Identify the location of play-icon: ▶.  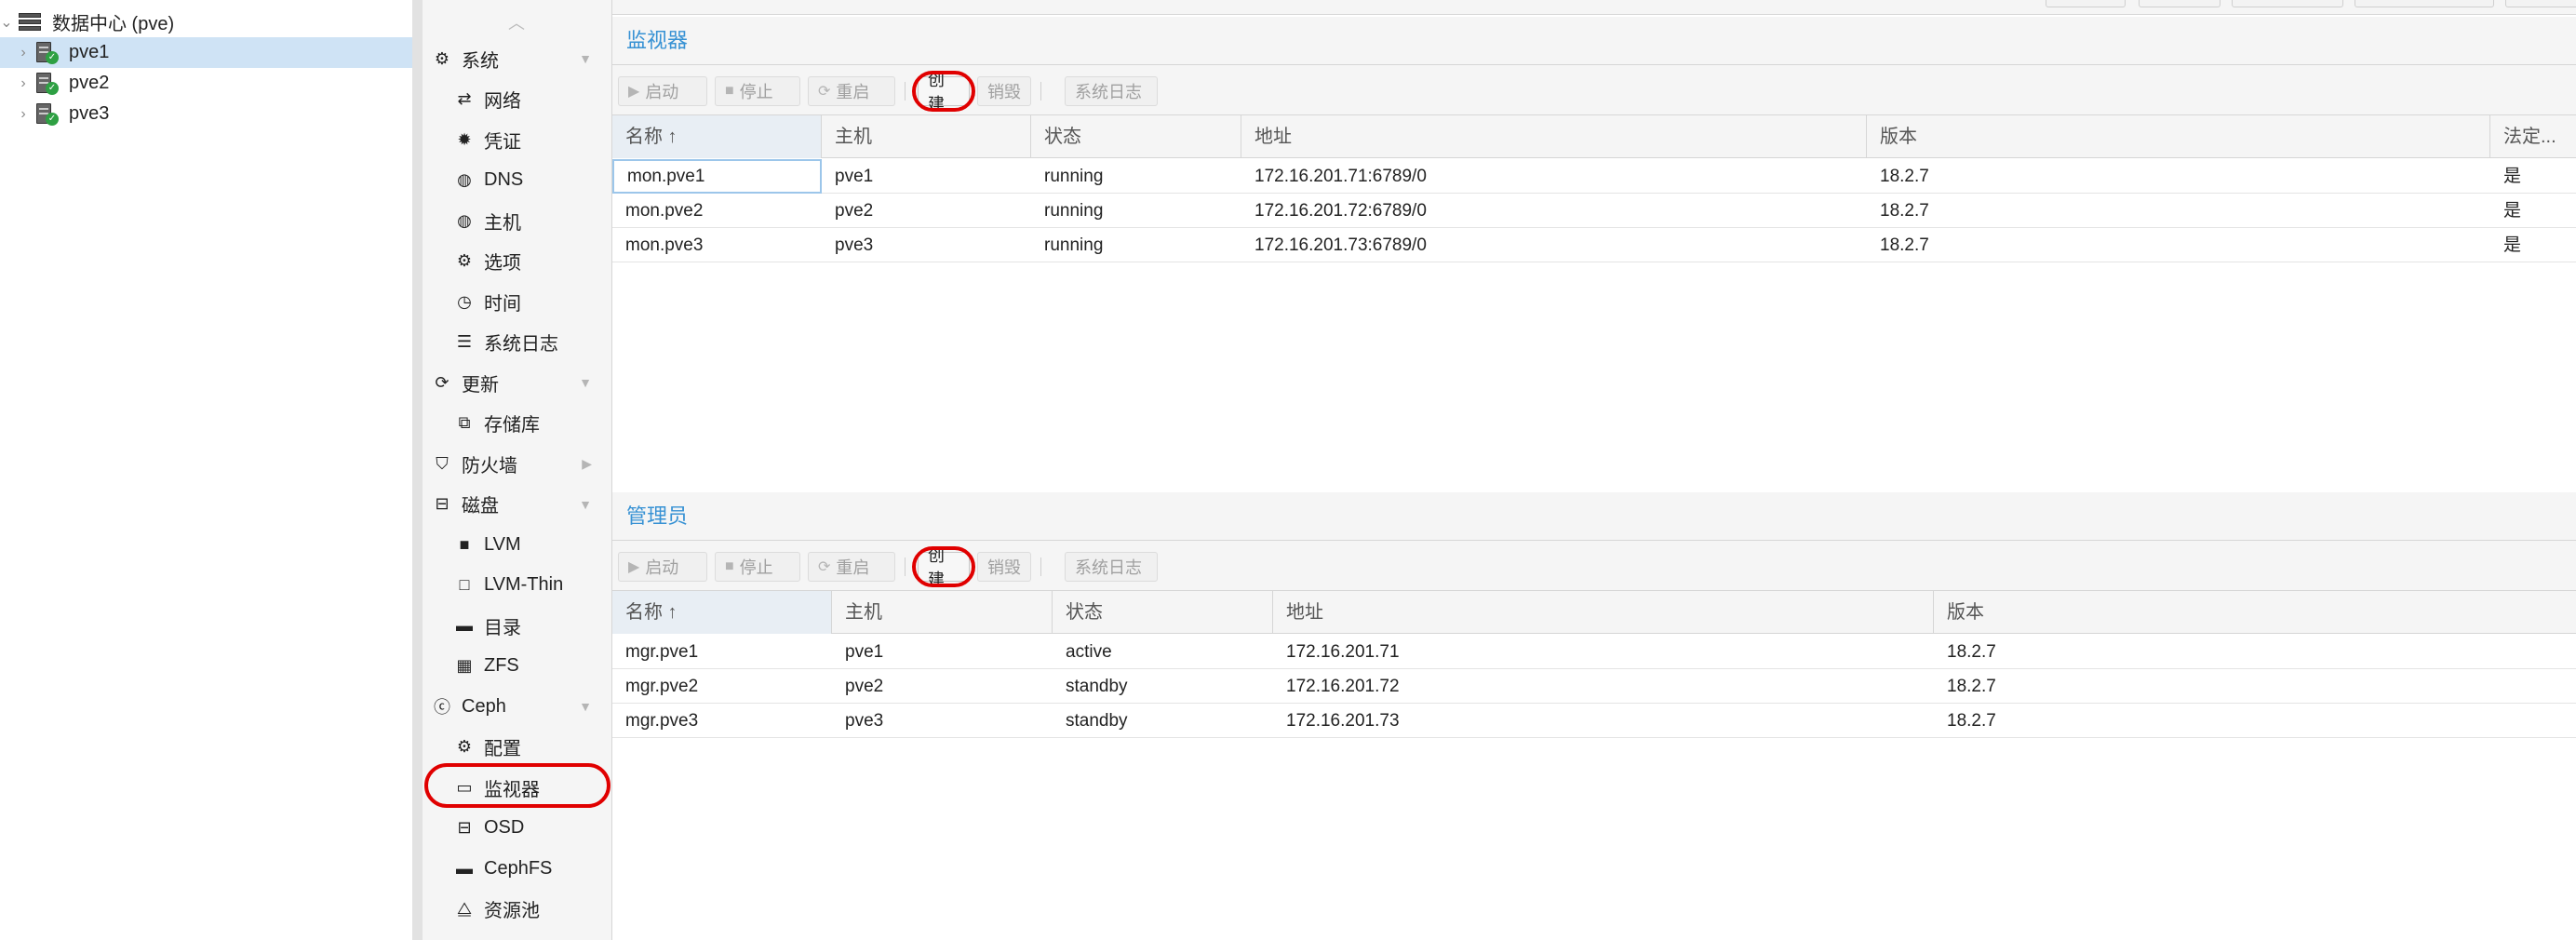
(634, 92).